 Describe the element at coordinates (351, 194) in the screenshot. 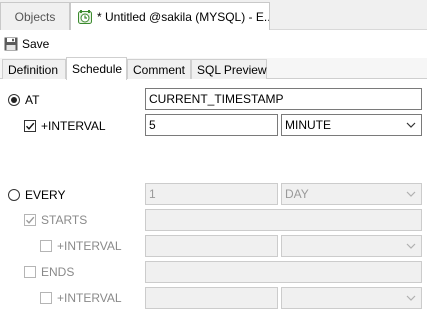

I see `every-unit-select: DAY` at that location.